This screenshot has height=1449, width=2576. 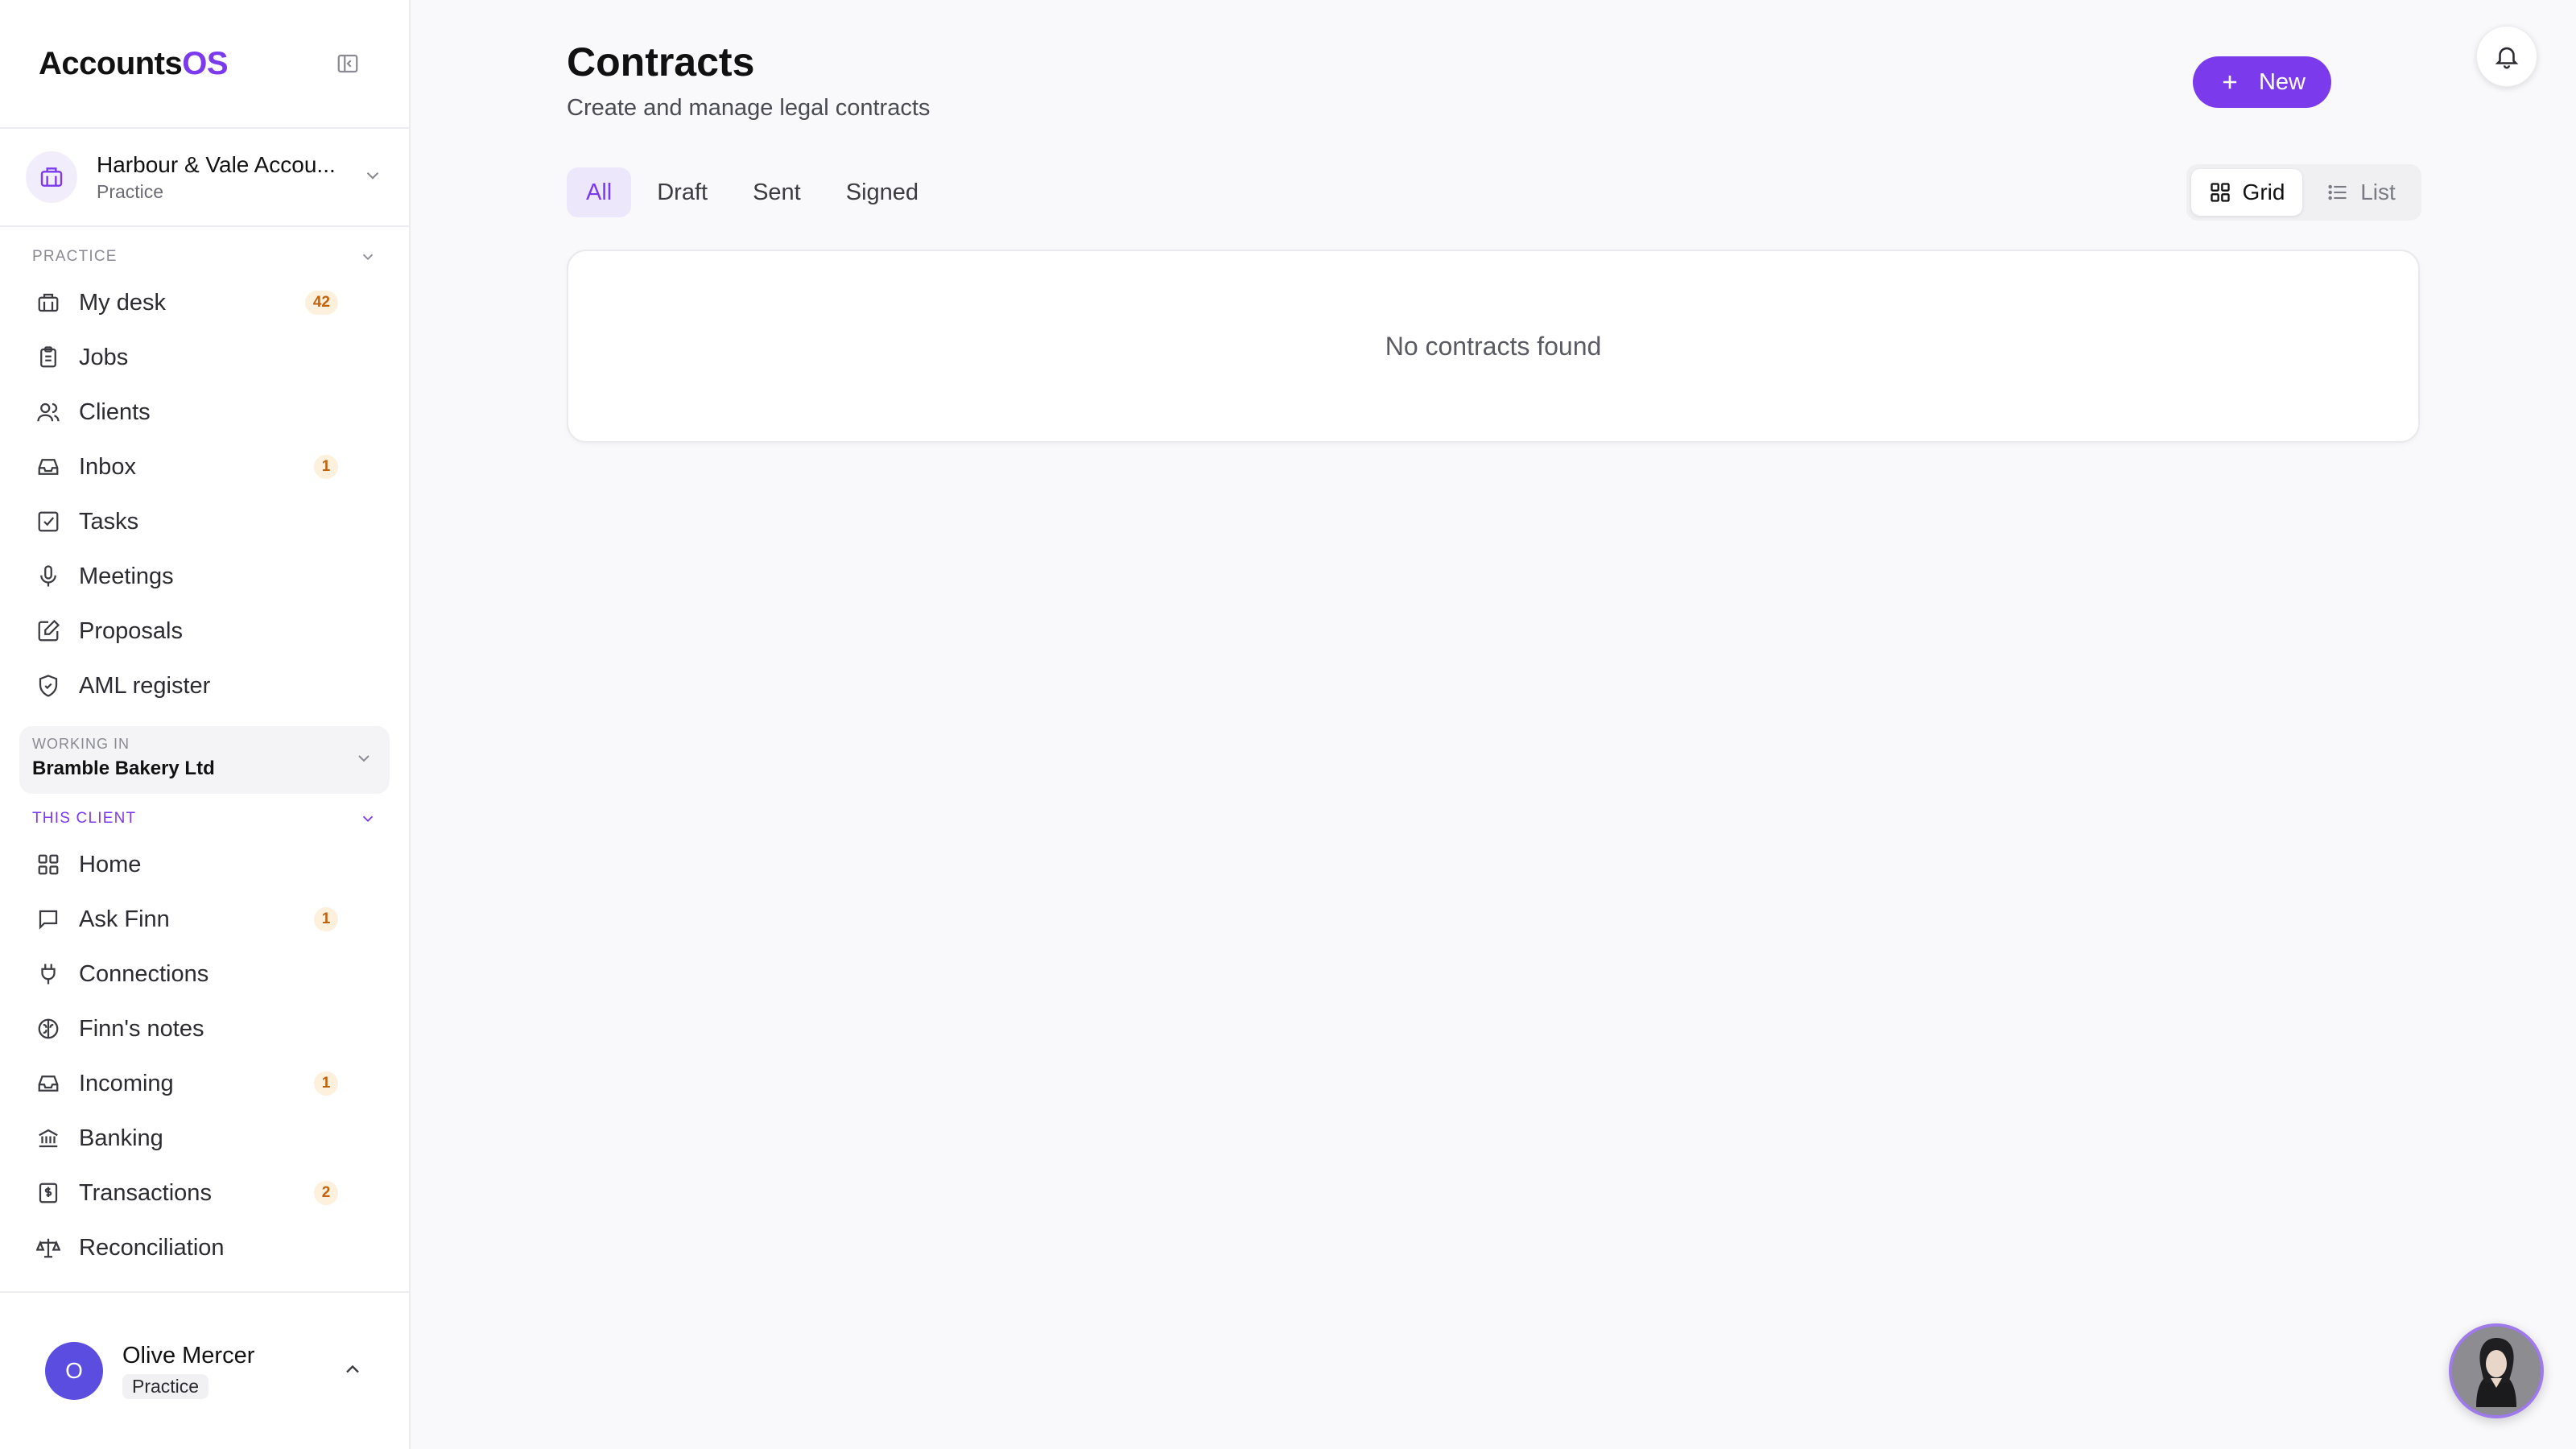 What do you see at coordinates (48, 974) in the screenshot?
I see `plug-icon` at bounding box center [48, 974].